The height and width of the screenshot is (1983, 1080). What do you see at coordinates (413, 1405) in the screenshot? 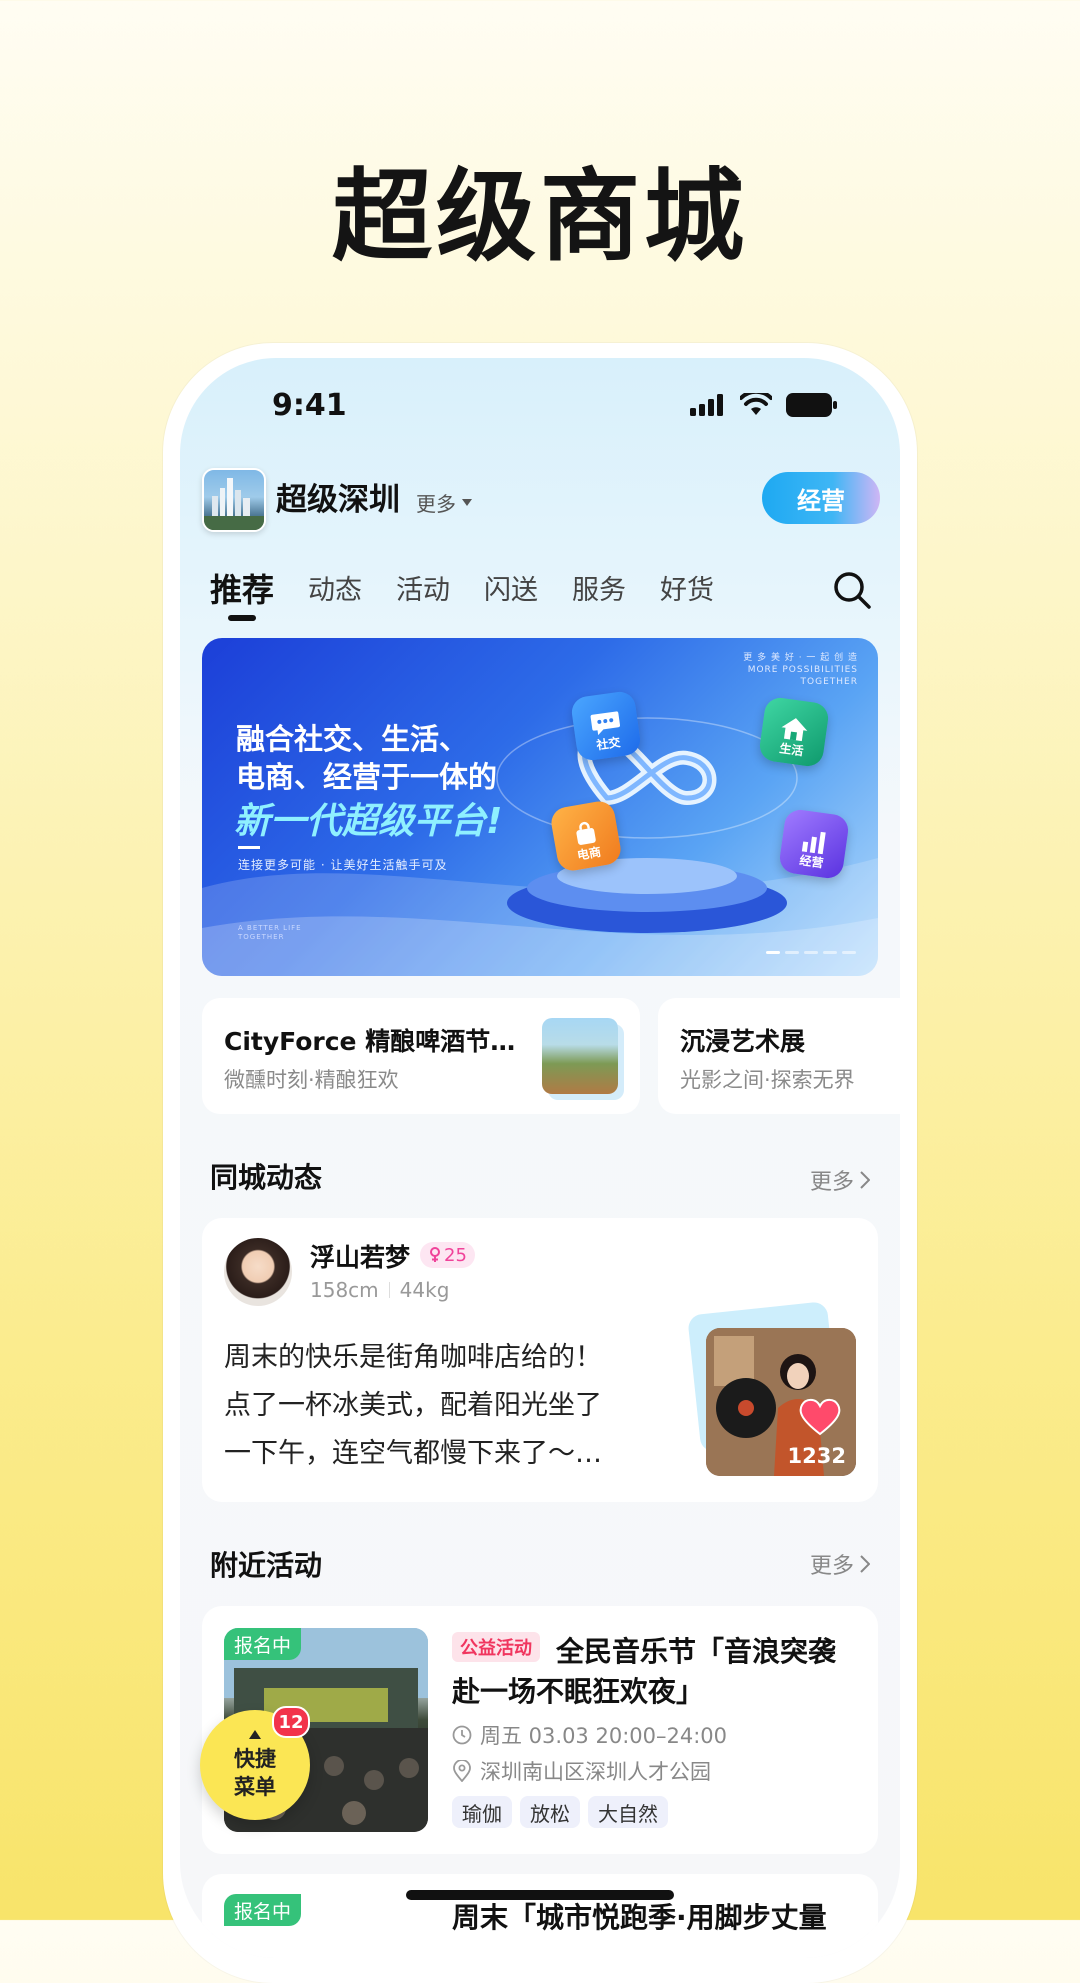
I see `post-text-line: 点了一杯冰美式，配着阳光坐了` at bounding box center [413, 1405].